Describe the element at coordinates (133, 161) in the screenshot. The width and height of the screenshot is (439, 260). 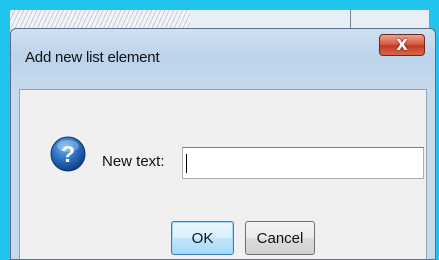
I see `new-text-label: New text:` at that location.